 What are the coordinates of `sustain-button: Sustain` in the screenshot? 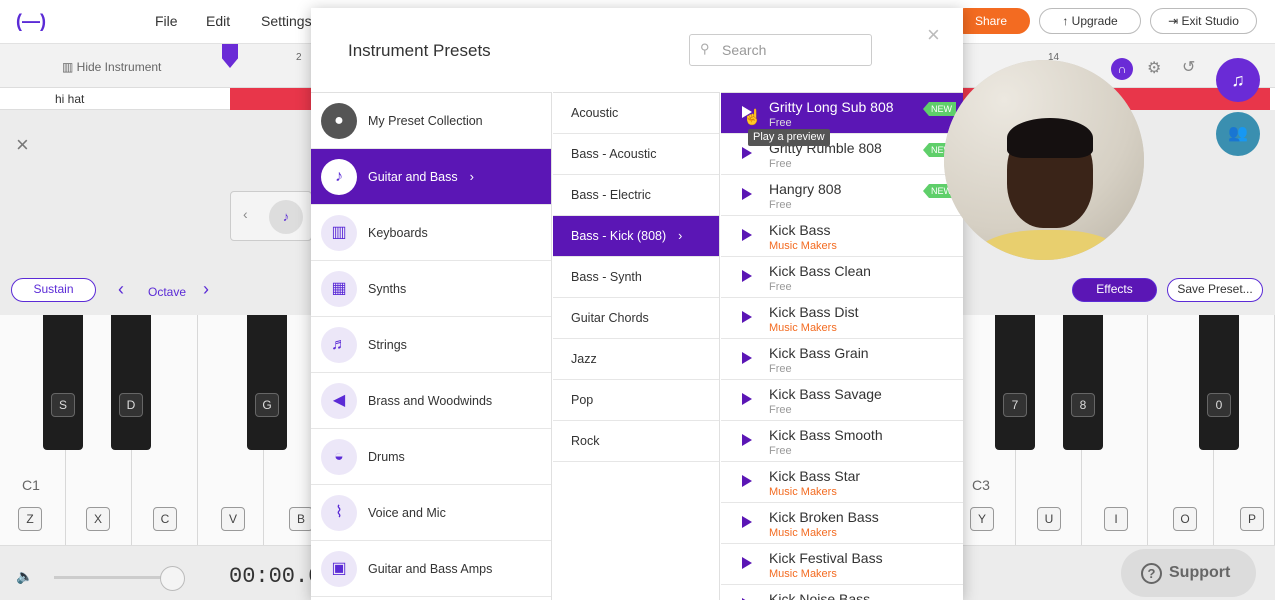 It's located at (53, 290).